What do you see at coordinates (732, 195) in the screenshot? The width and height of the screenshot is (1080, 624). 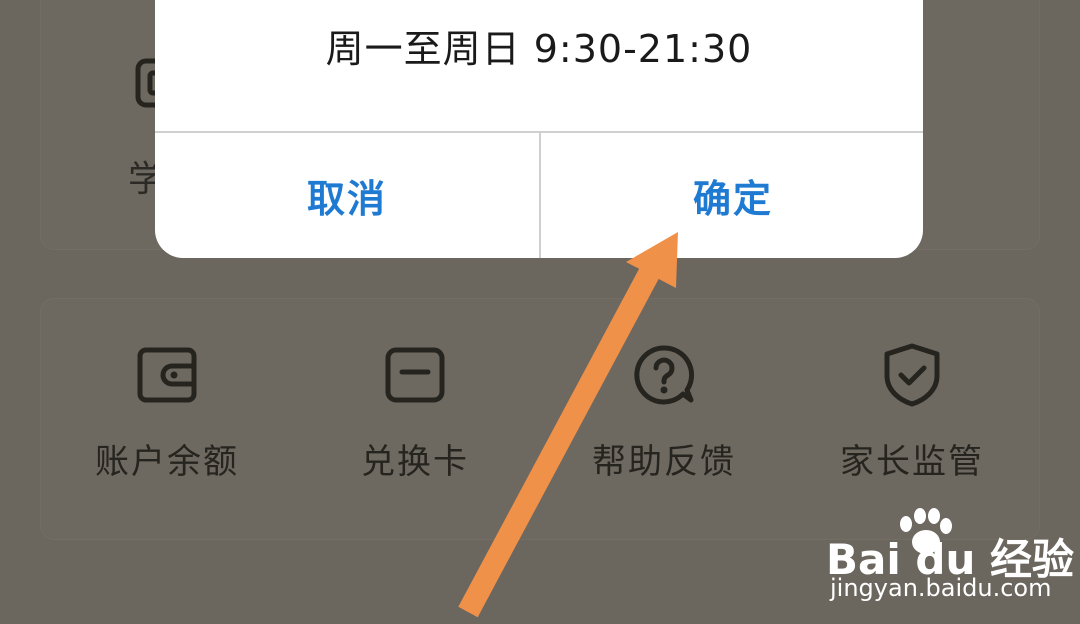 I see `confirm-button: 确定` at bounding box center [732, 195].